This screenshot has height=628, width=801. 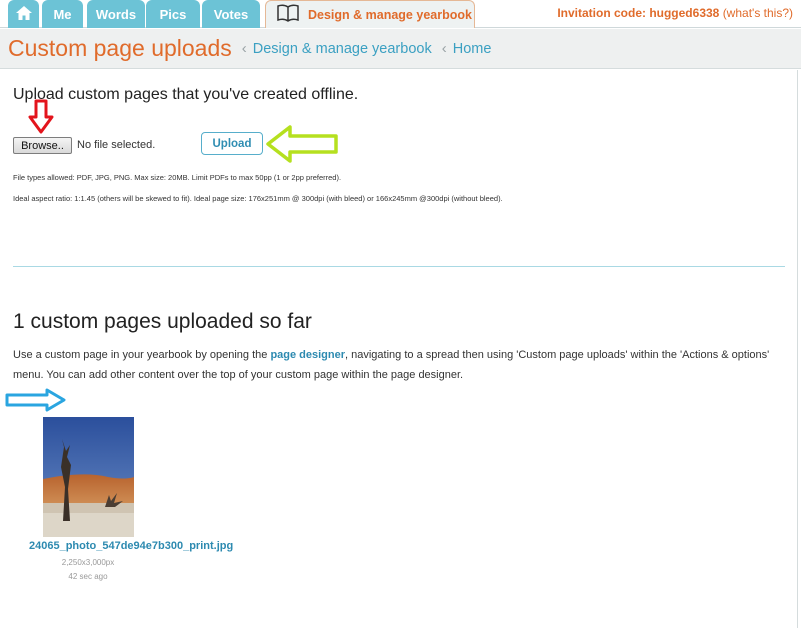 What do you see at coordinates (35, 400) in the screenshot?
I see `blue-right-arrow-icon` at bounding box center [35, 400].